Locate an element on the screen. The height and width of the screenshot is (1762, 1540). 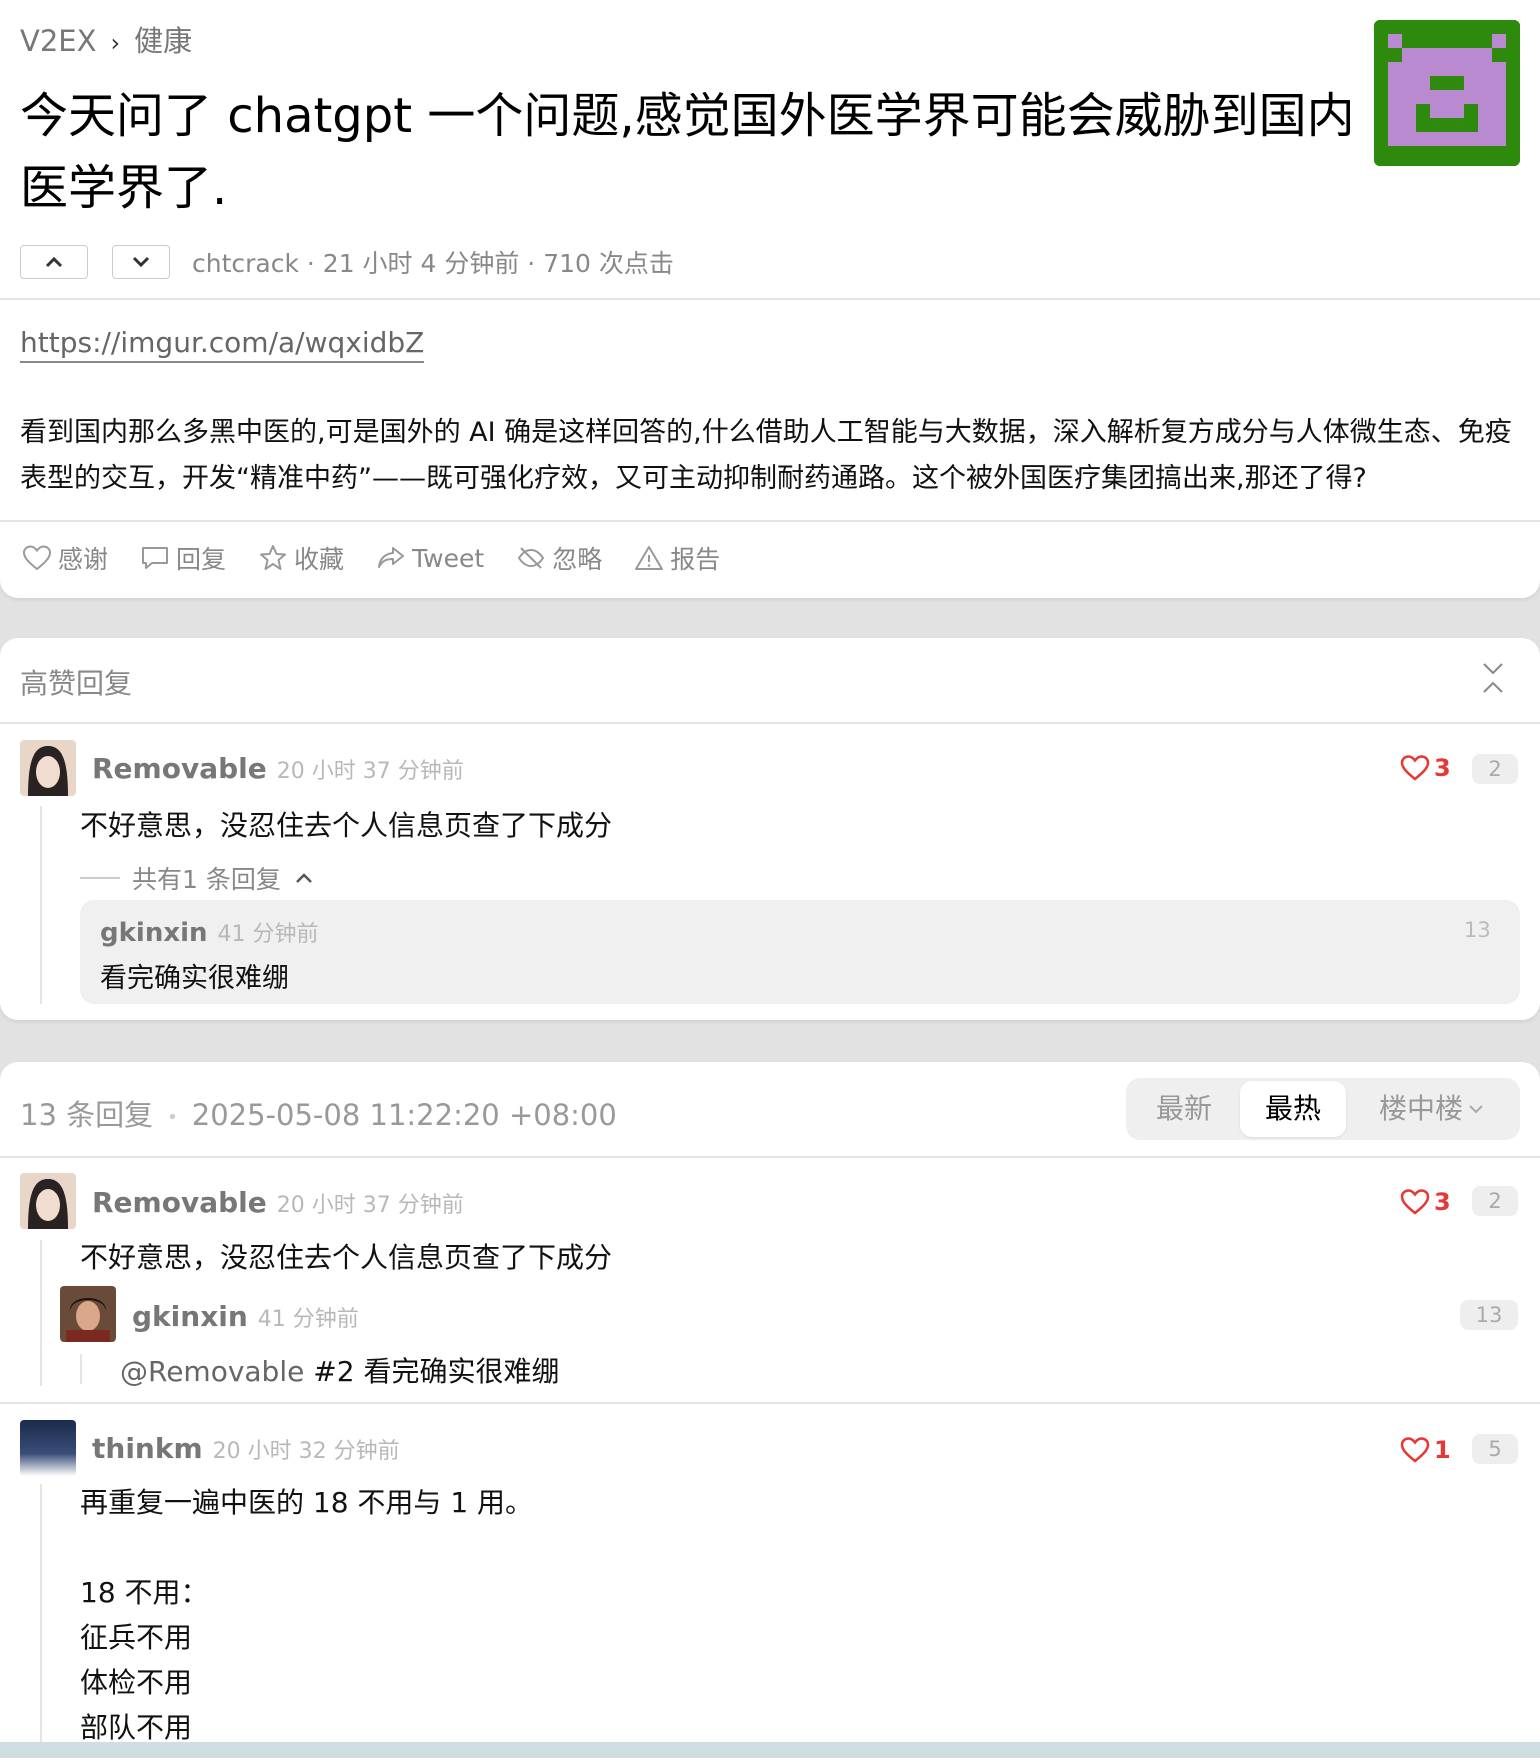
tab-nested: 楼中楼 is located at coordinates (1432, 1109).